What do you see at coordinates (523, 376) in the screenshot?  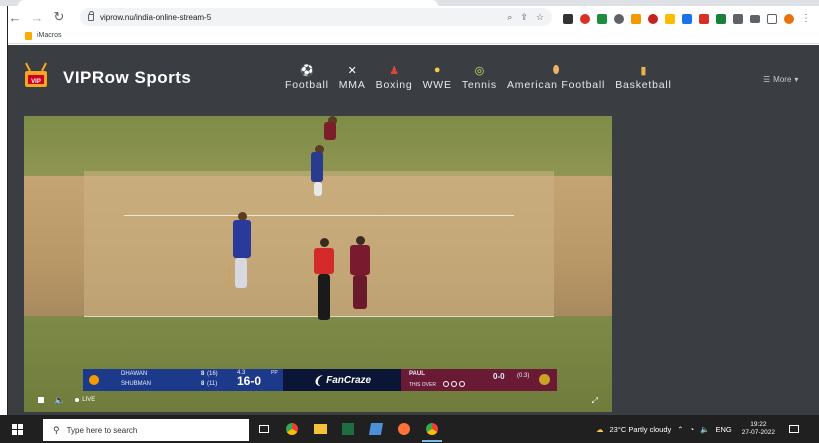 I see `bowler-overs: (0.3)` at bounding box center [523, 376].